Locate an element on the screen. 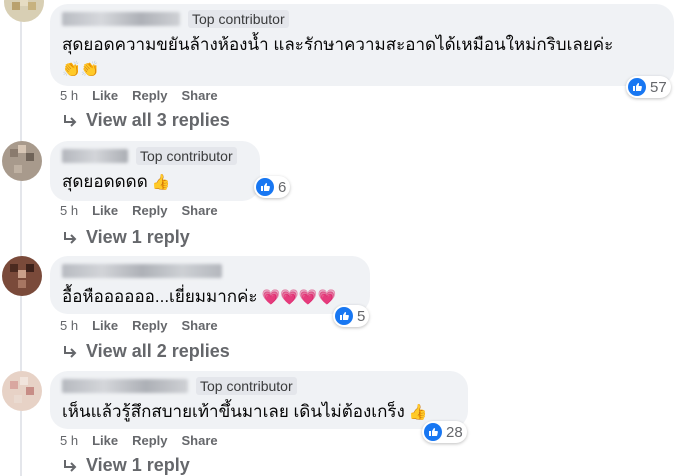 The image size is (700, 476). reaction-count: 57 is located at coordinates (648, 87).